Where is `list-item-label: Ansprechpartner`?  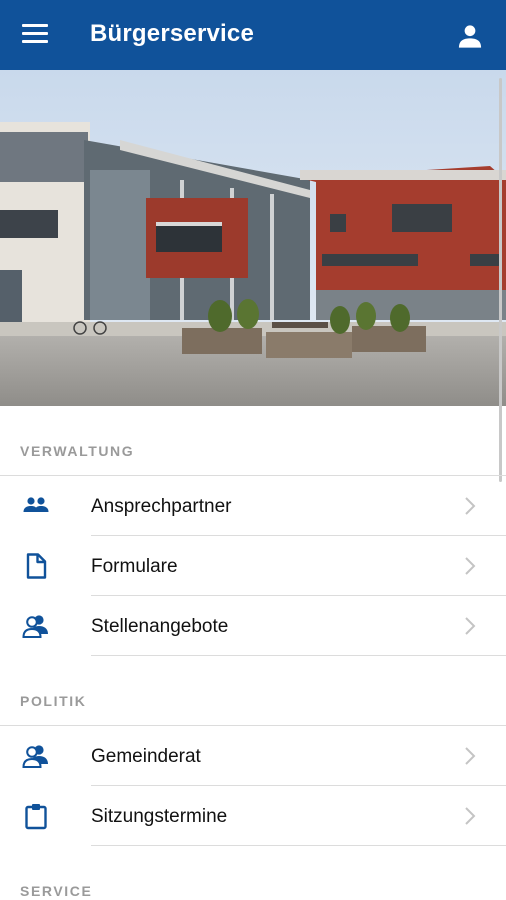
list-item-label: Ansprechpartner is located at coordinates (161, 506).